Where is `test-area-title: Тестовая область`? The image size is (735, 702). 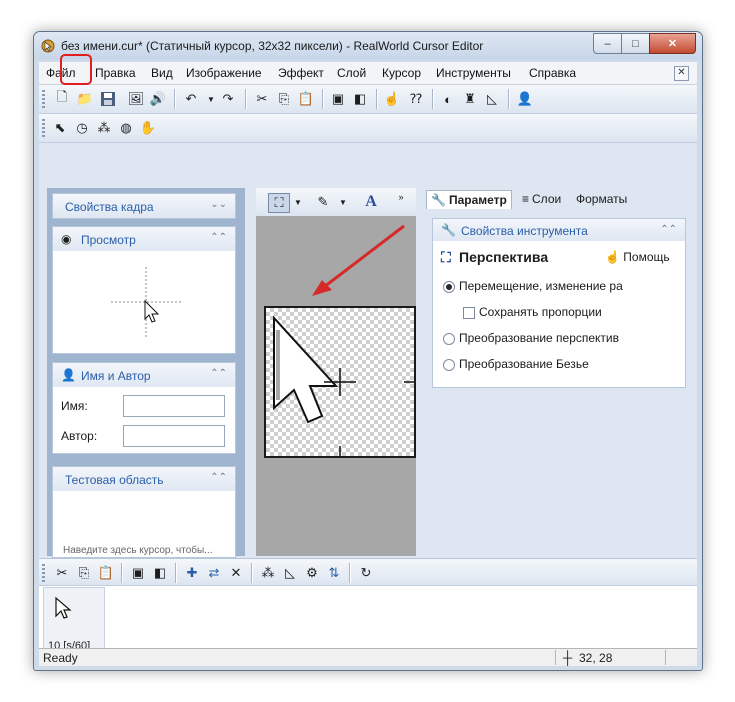
test-area-title: Тестовая область is located at coordinates (114, 480).